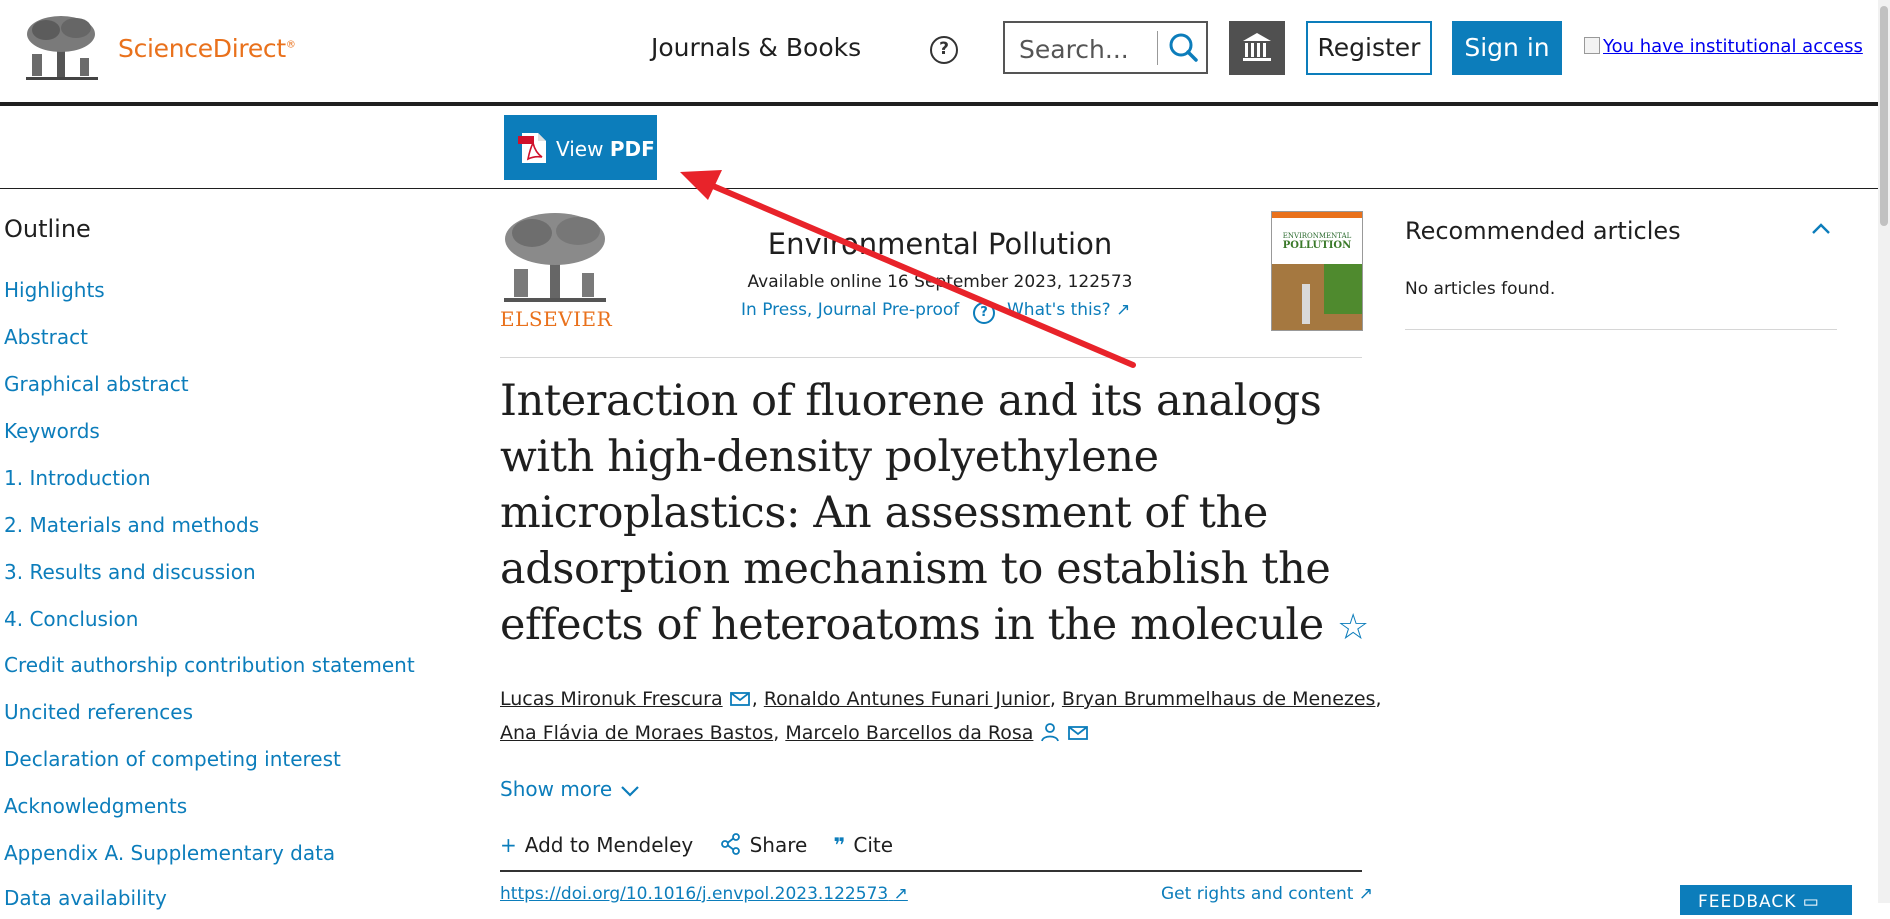 Image resolution: width=1890 pixels, height=919 pixels. Describe the element at coordinates (850, 310) in the screenshot. I see `in-press-status-link: In Press, Journal Pre-proof` at that location.